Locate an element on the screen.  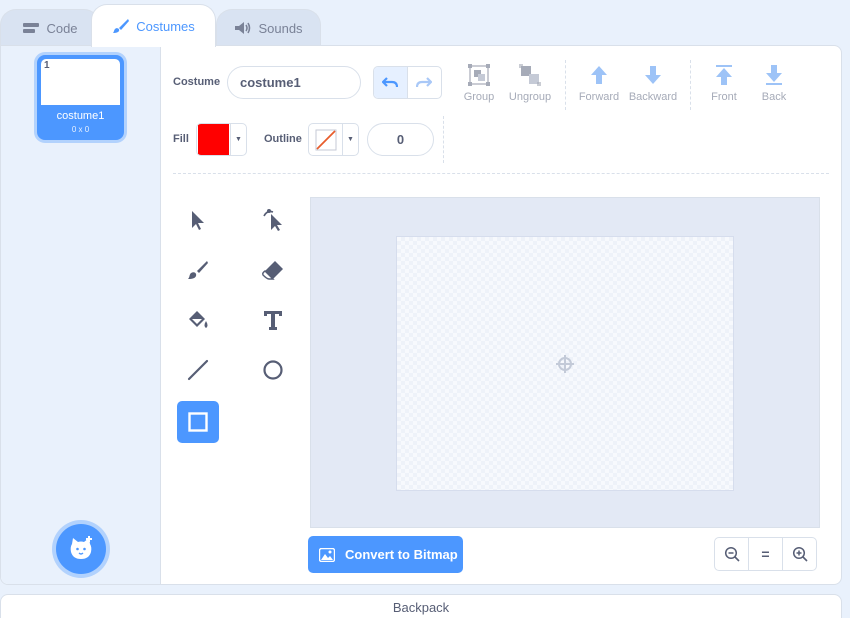
ungroup-icon is located at coordinates (530, 75).